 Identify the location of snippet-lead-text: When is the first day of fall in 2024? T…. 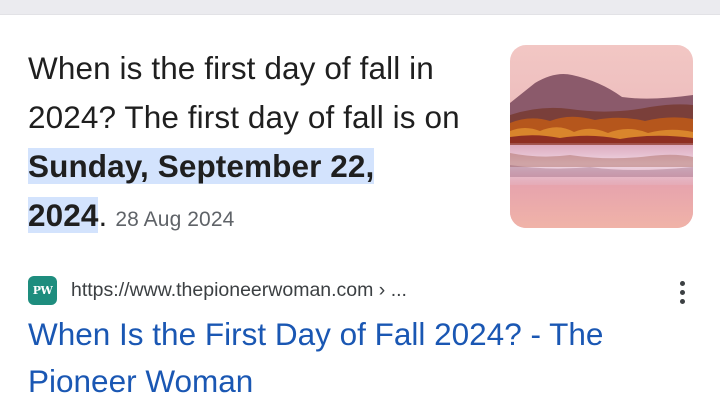
(244, 92).